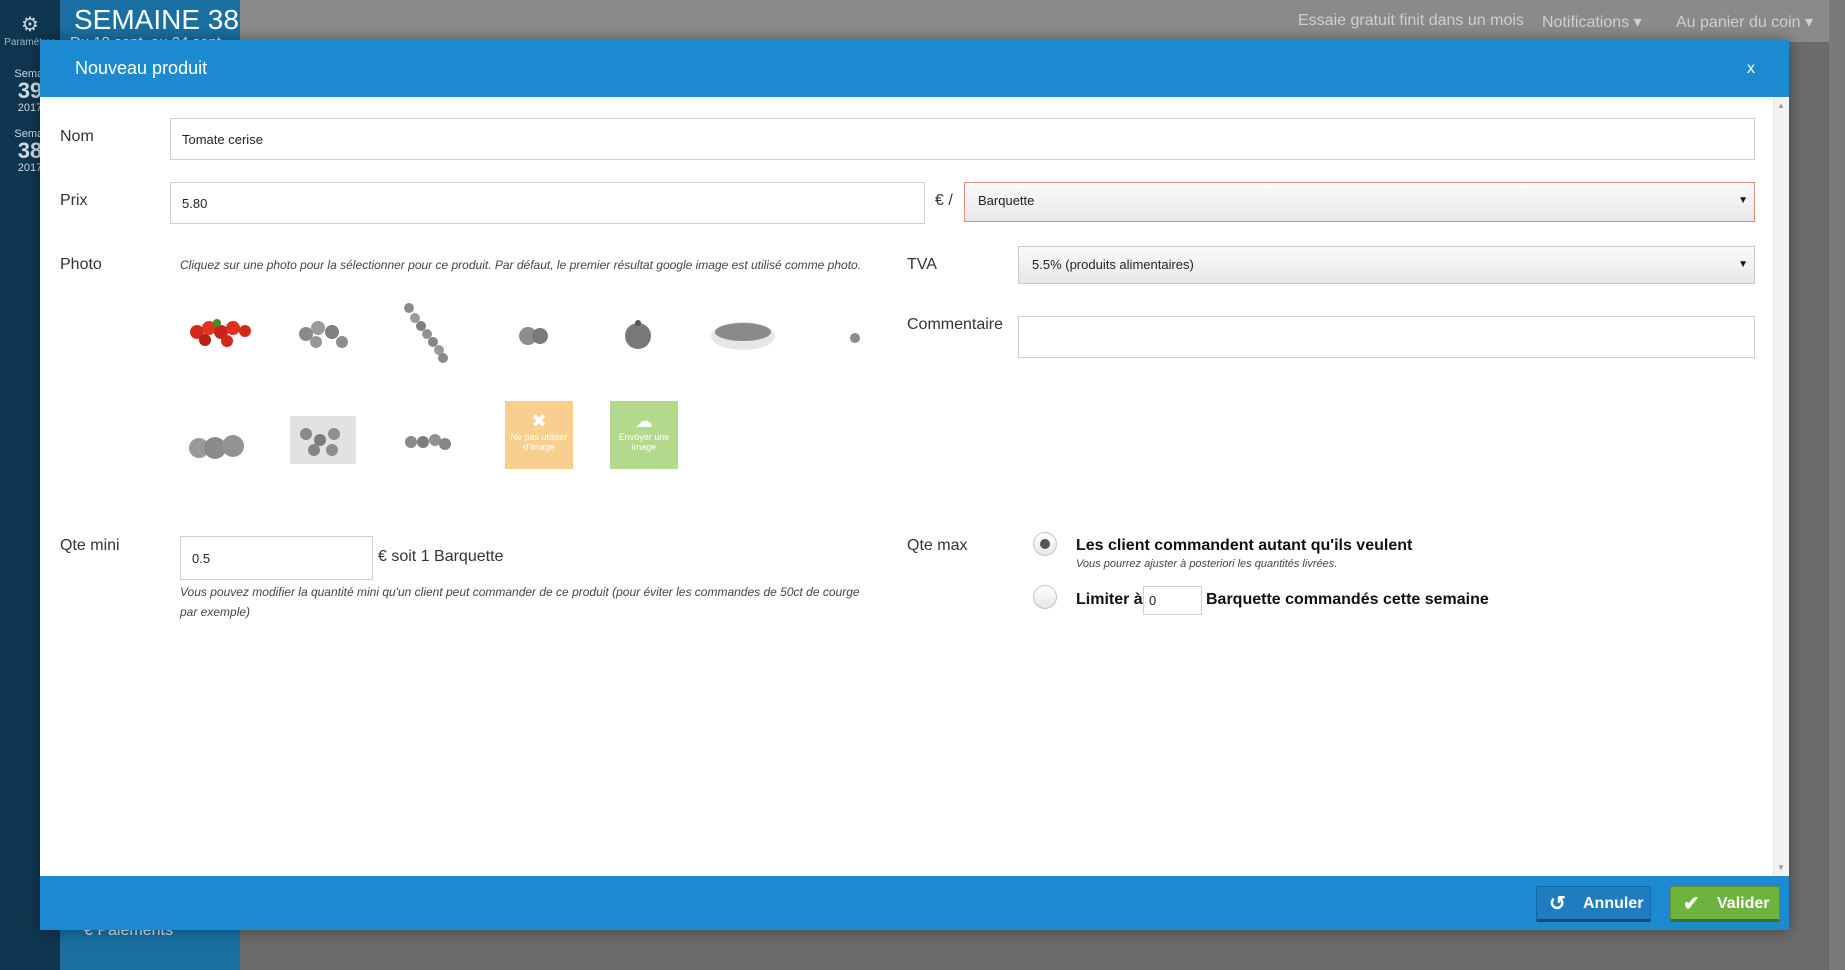 The width and height of the screenshot is (1845, 970). I want to click on nom-label: Nom, so click(77, 136).